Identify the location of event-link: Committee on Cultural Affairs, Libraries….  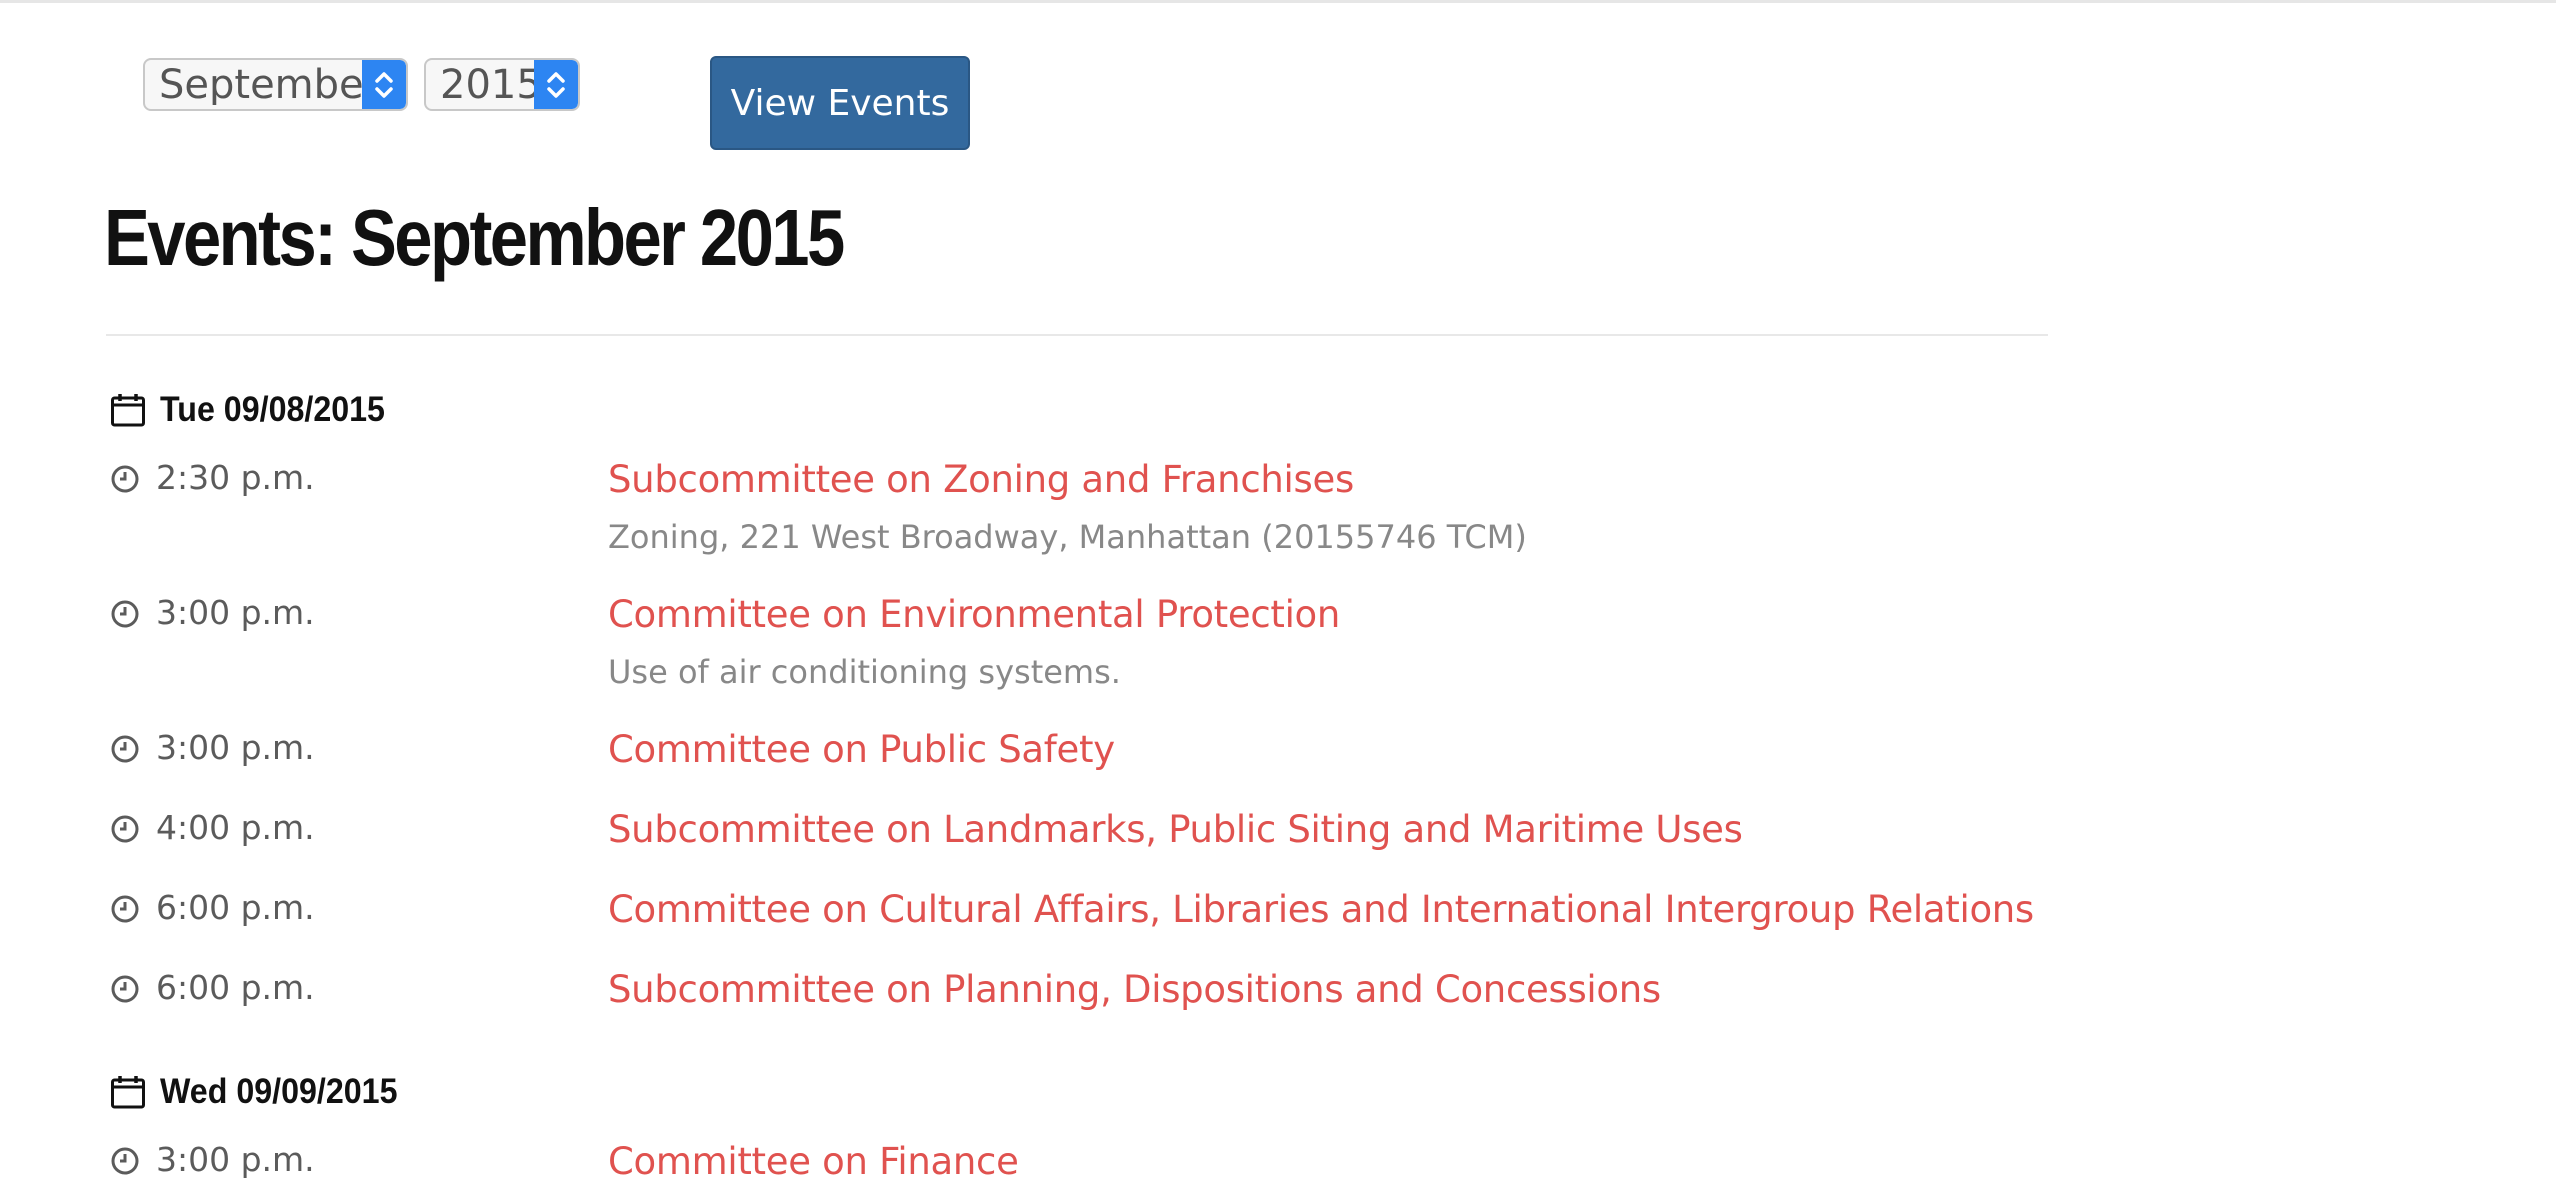
(1321, 909).